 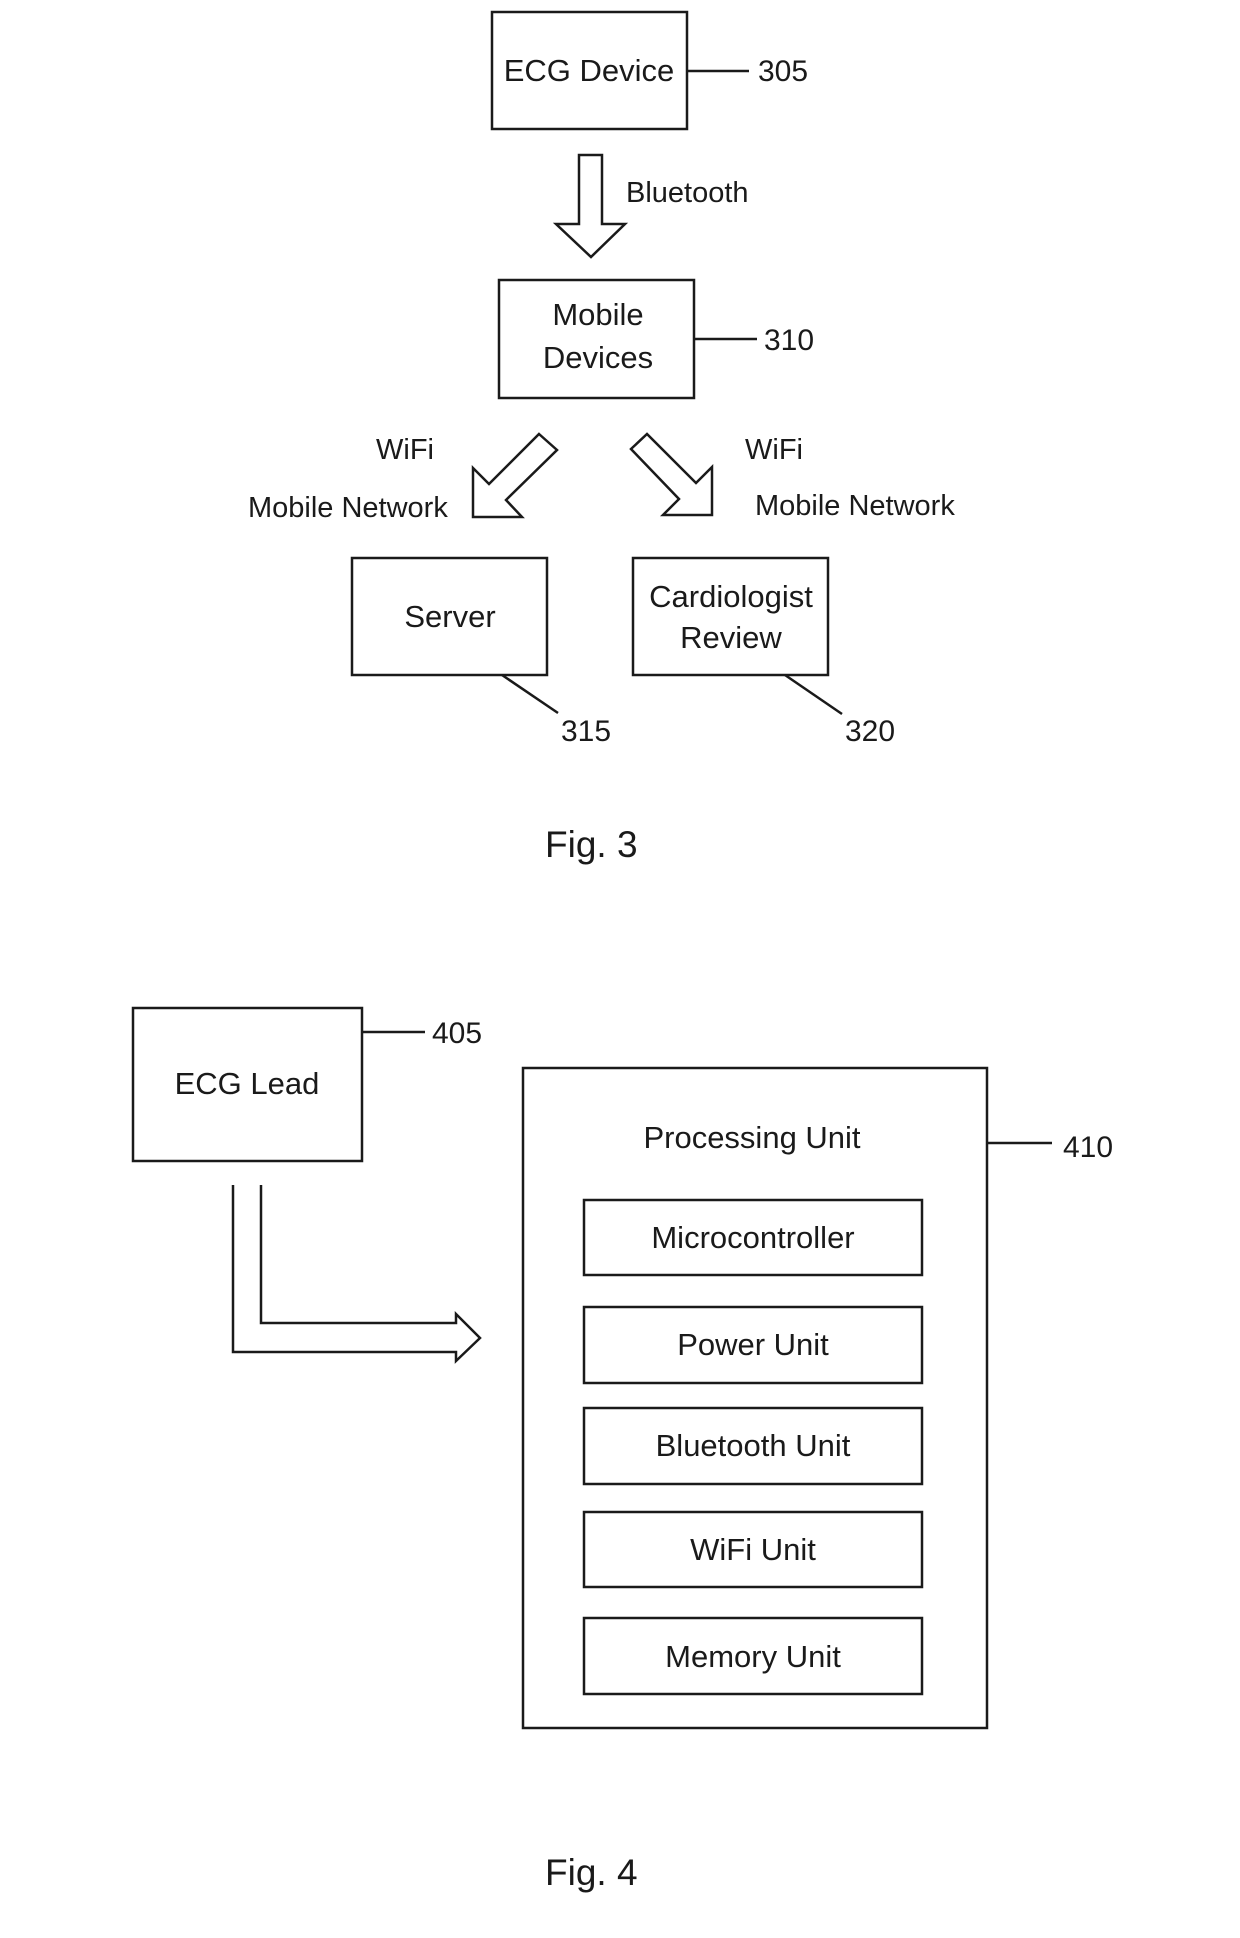 What do you see at coordinates (731, 596) in the screenshot?
I see `cardiologist-review-label-line1: Cardiologist` at bounding box center [731, 596].